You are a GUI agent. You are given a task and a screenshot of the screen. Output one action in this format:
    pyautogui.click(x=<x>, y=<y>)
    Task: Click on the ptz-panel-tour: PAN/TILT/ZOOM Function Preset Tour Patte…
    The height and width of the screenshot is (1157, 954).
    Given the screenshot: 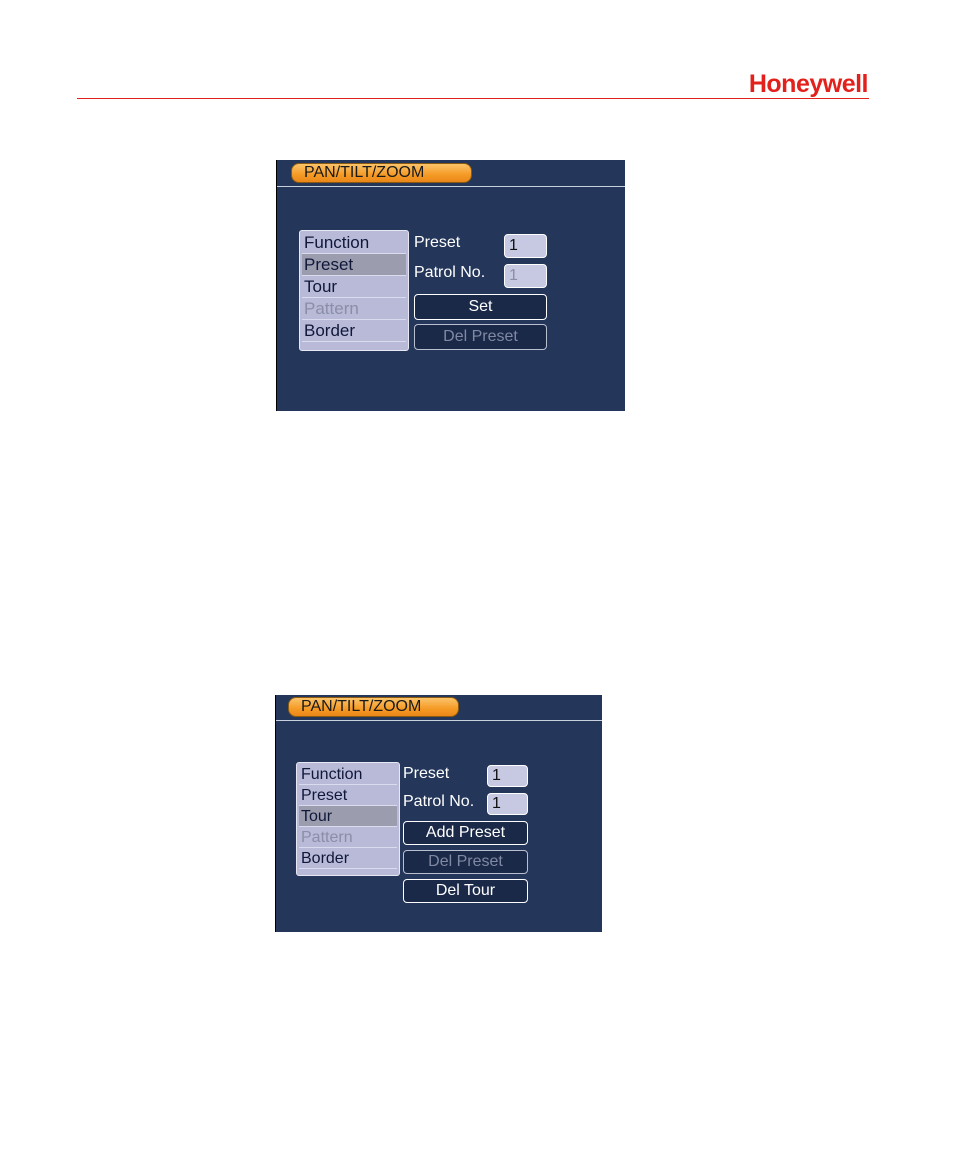 What is the action you would take?
    pyautogui.click(x=438, y=813)
    